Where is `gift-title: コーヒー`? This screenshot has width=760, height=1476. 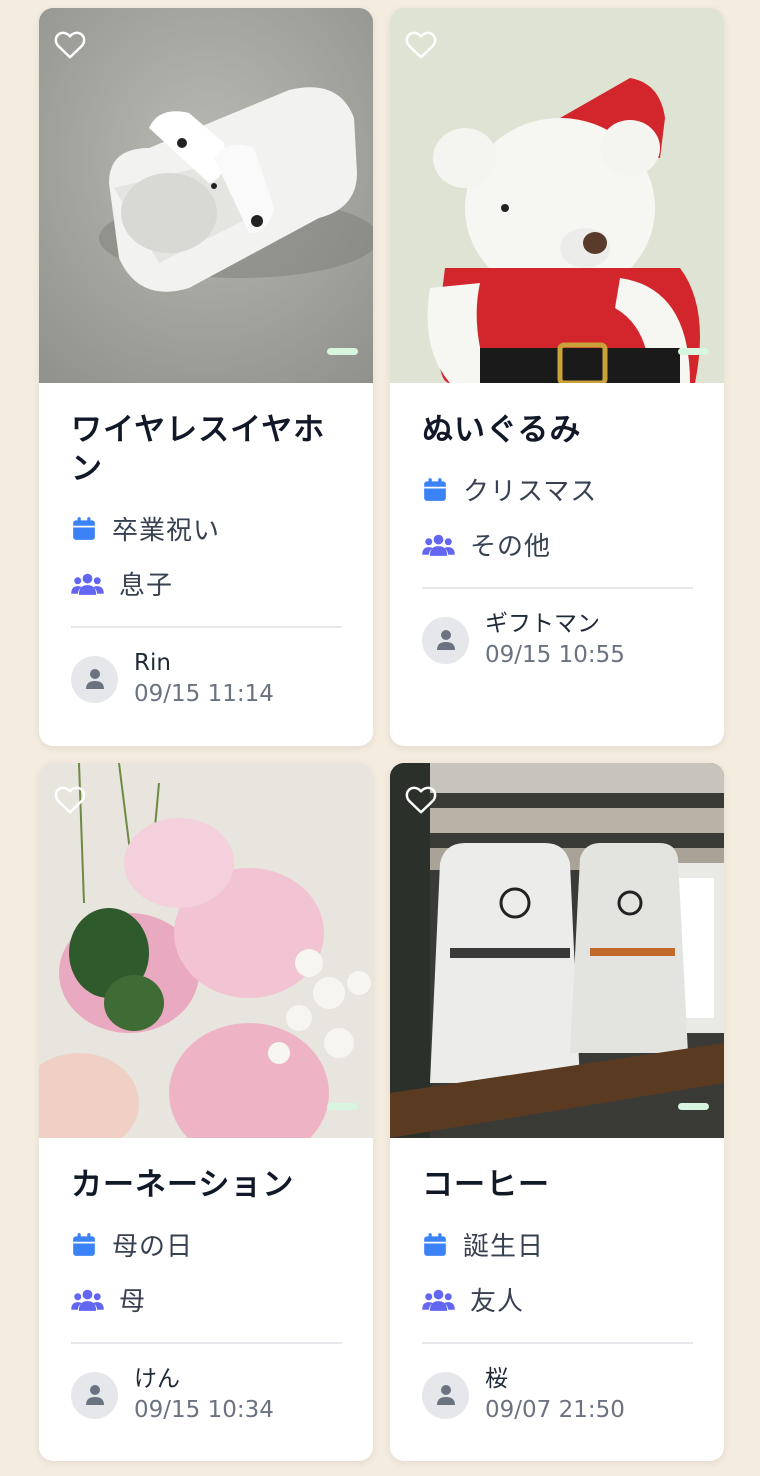 gift-title: コーヒー is located at coordinates (486, 1185).